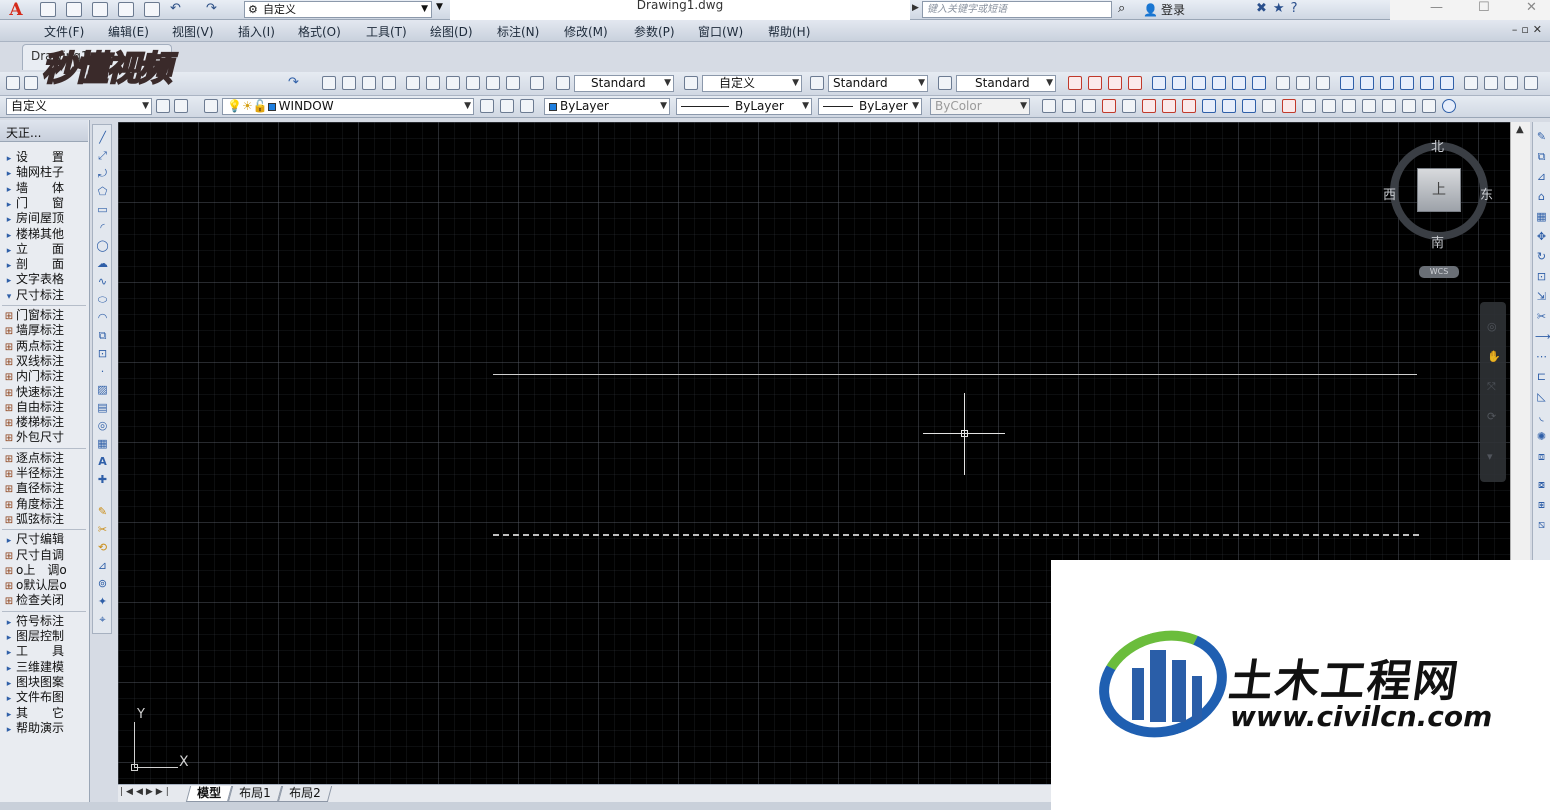  Describe the element at coordinates (1520, 341) in the screenshot. I see `vertical-scrollbar: ▲` at that location.